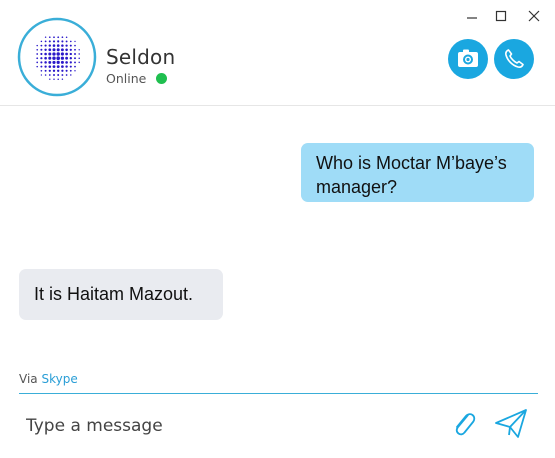 This screenshot has width=555, height=458. I want to click on maximize-button, so click(501, 16).